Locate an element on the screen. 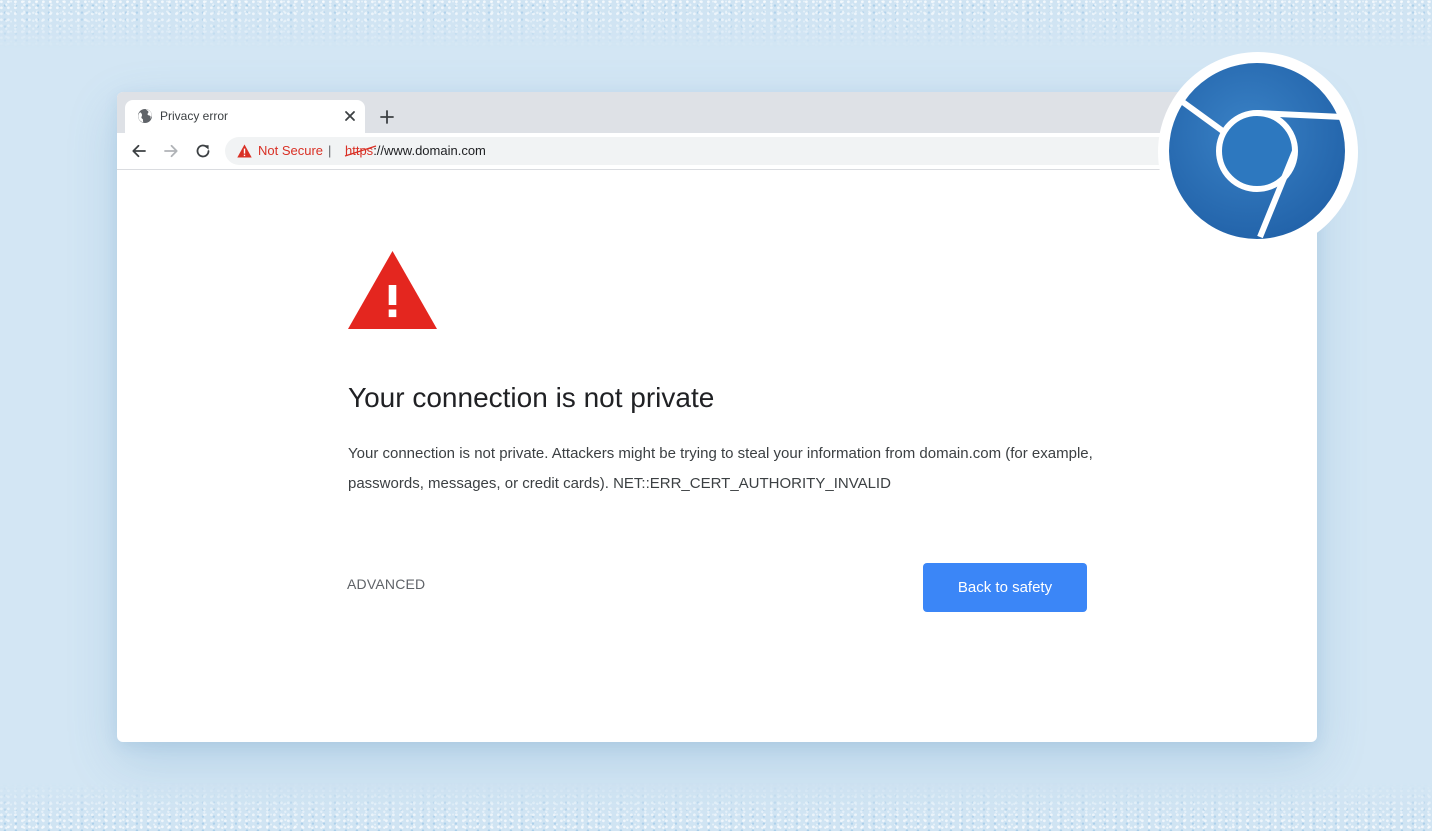 Image resolution: width=1432 pixels, height=831 pixels. browser-toolbar: Not Secure | https://www.domain.com is located at coordinates (717, 151).